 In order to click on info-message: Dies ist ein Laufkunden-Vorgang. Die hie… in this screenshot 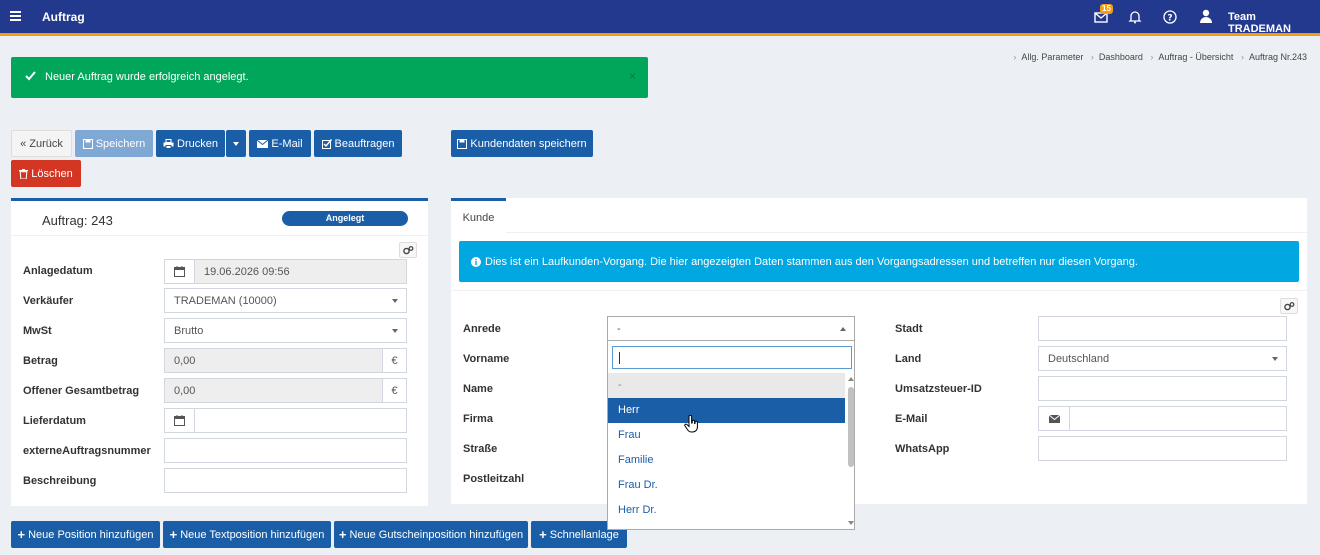, I will do `click(811, 261)`.